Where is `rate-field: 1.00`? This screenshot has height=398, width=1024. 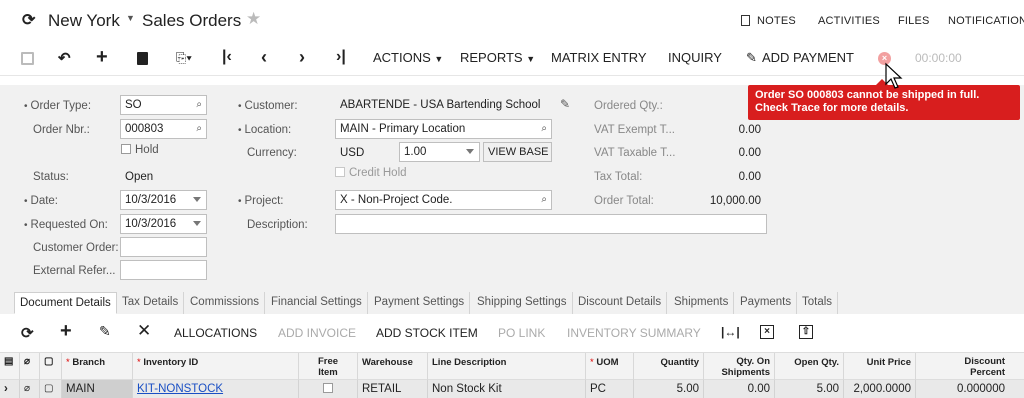
rate-field: 1.00 is located at coordinates (439, 152).